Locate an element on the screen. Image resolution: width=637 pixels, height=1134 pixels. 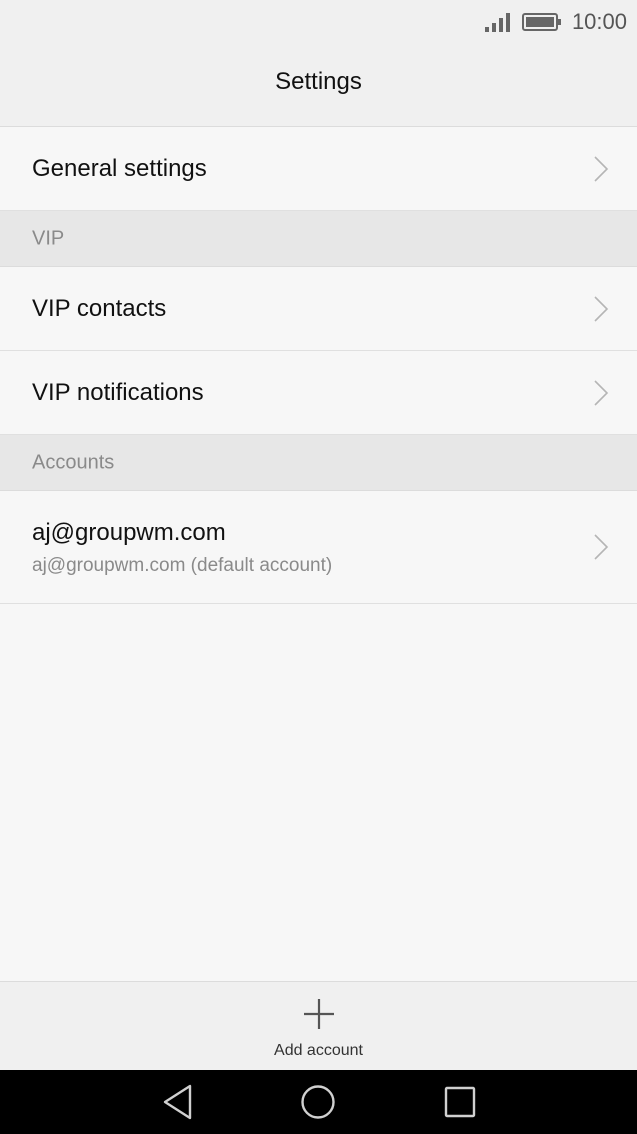
back-icon is located at coordinates (177, 1102).